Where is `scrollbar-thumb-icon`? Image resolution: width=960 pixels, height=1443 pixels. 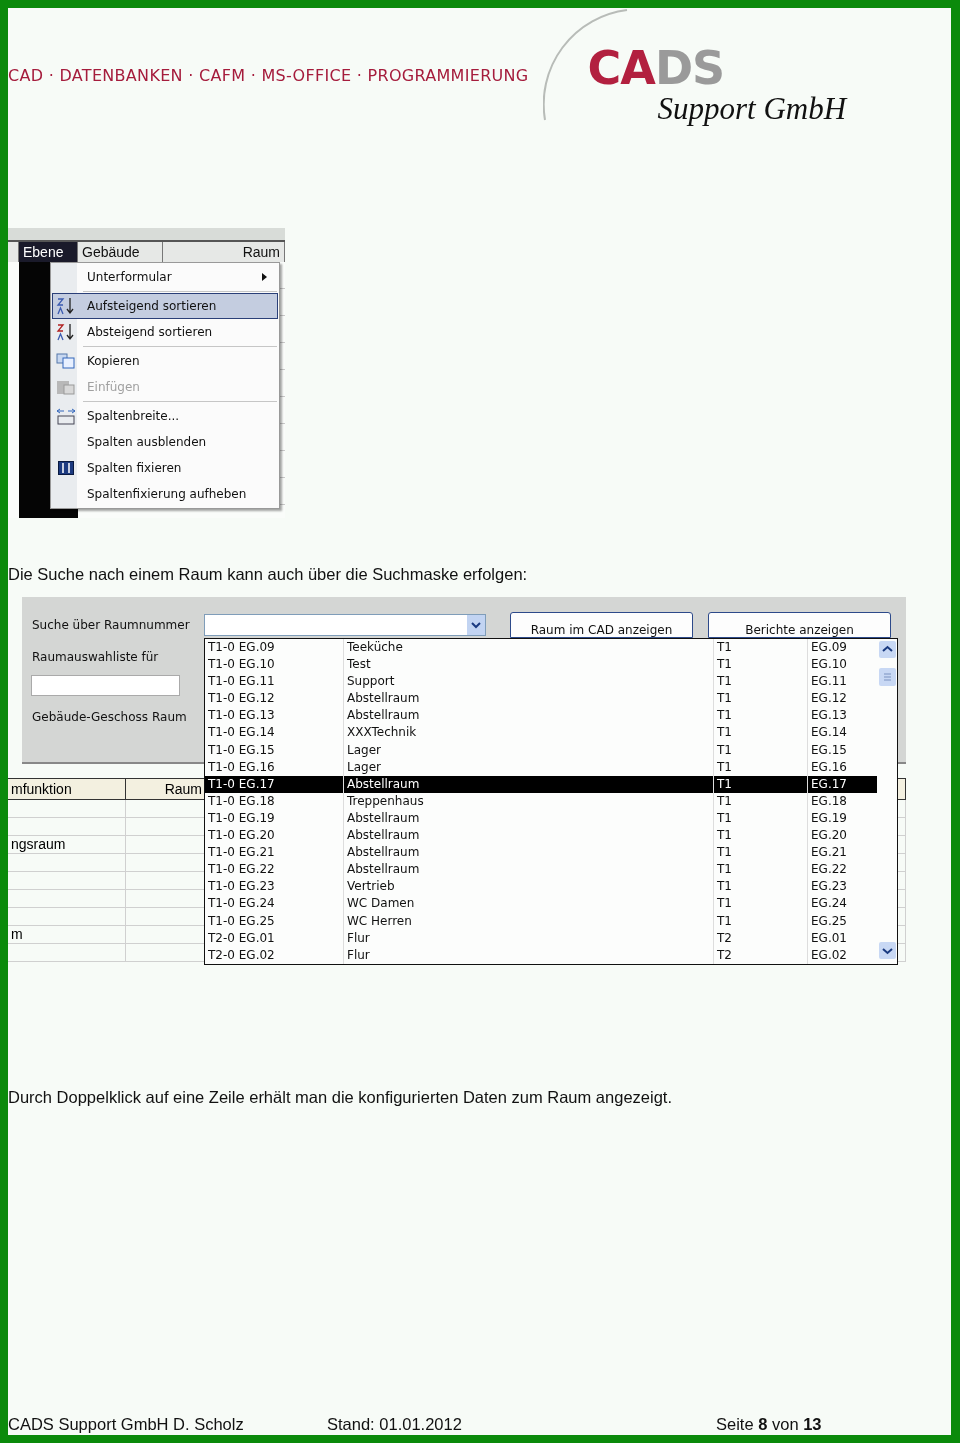 scrollbar-thumb-icon is located at coordinates (887, 677).